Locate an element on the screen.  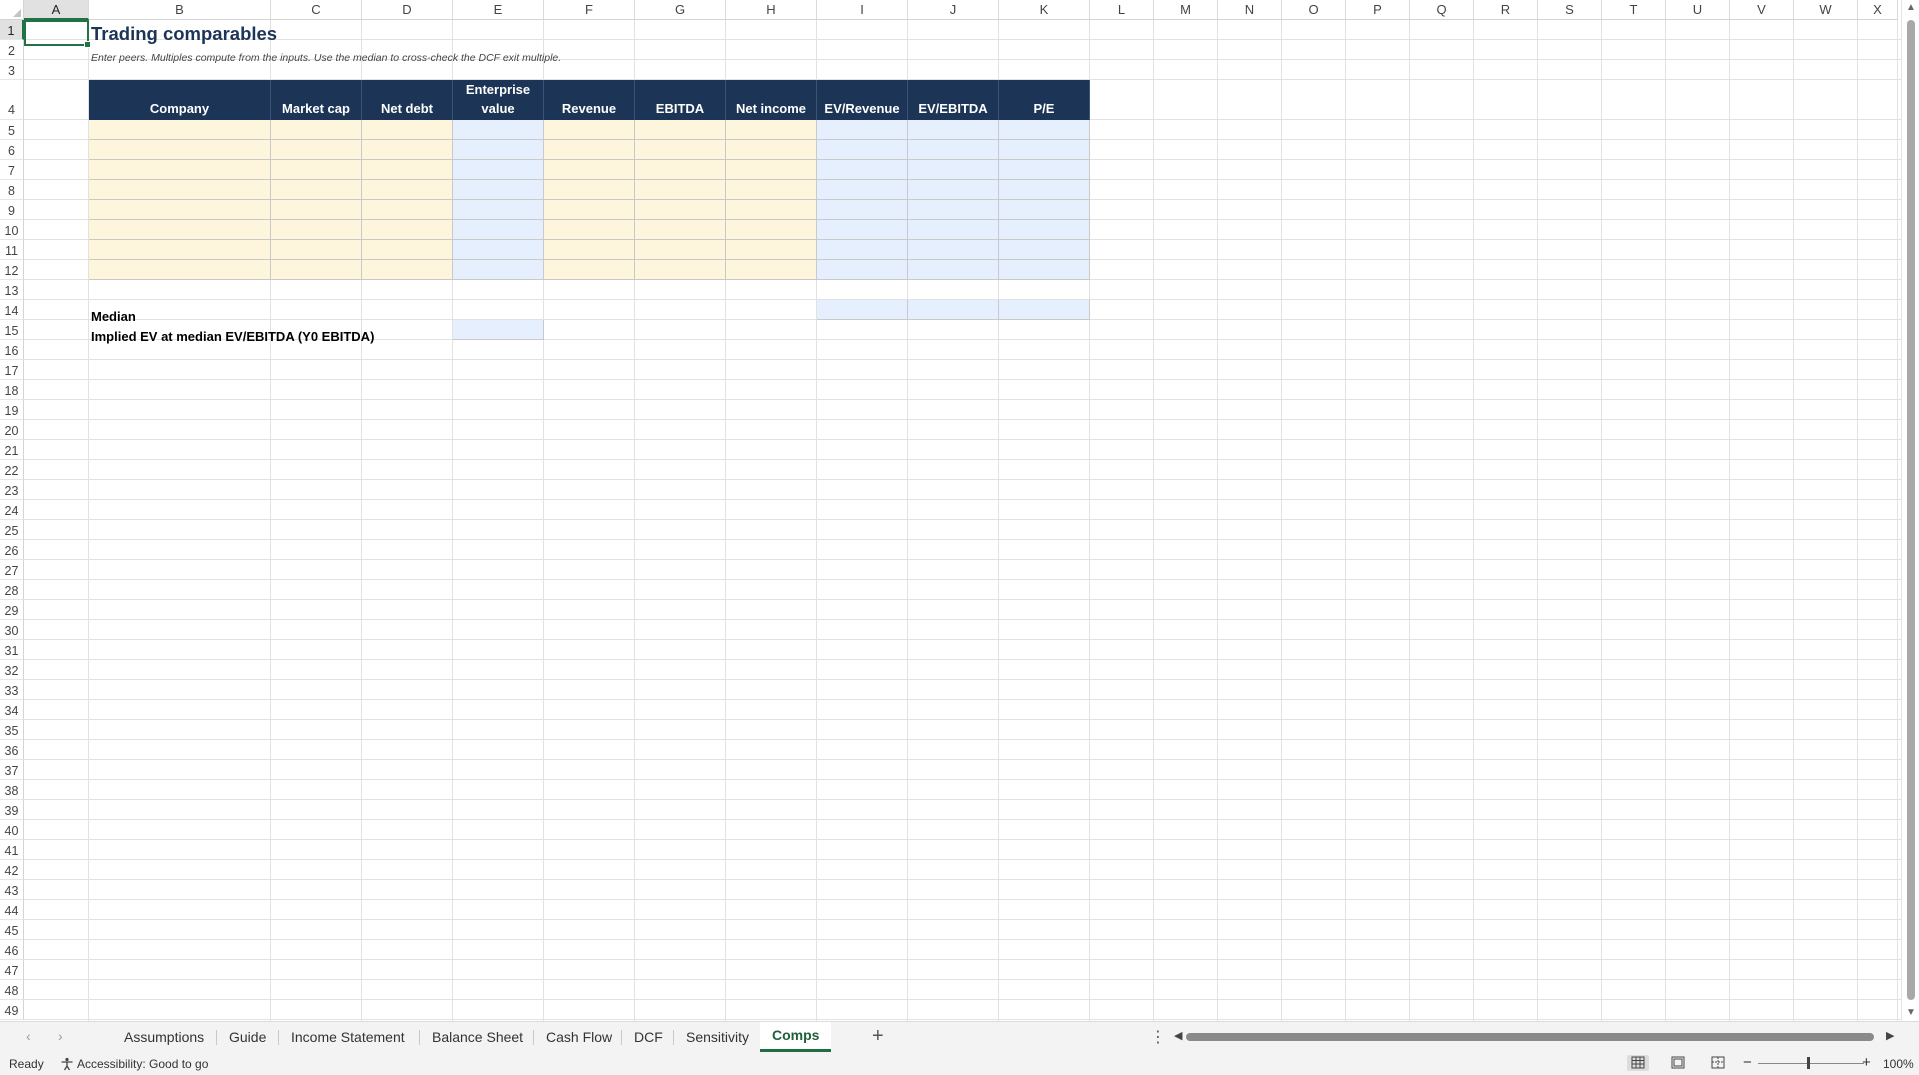
column-header-J: J is located at coordinates (953, 10).